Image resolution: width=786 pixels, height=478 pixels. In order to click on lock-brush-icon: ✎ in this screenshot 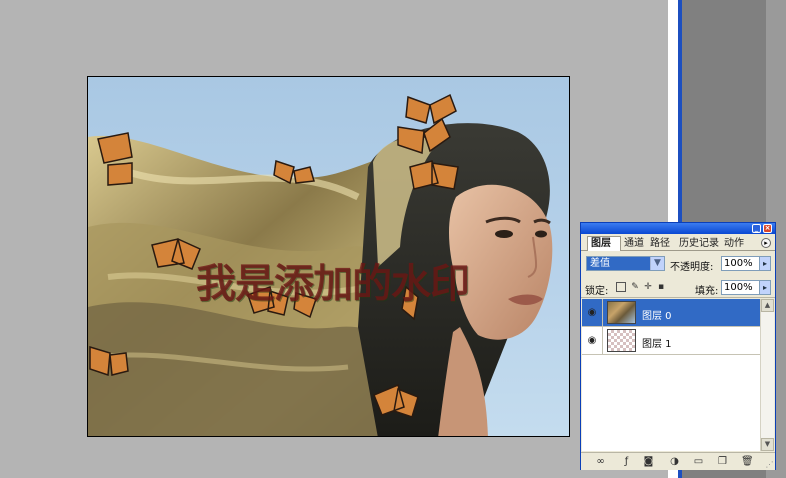, I will do `click(635, 287)`.